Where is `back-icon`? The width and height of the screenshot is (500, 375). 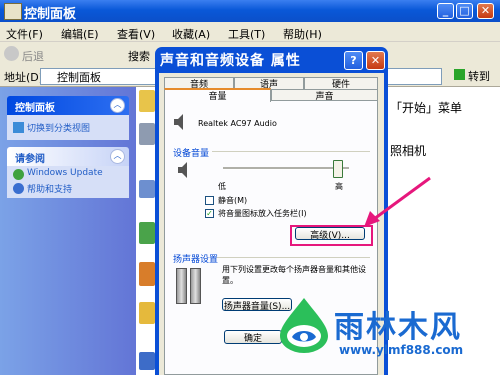 back-icon is located at coordinates (11, 53).